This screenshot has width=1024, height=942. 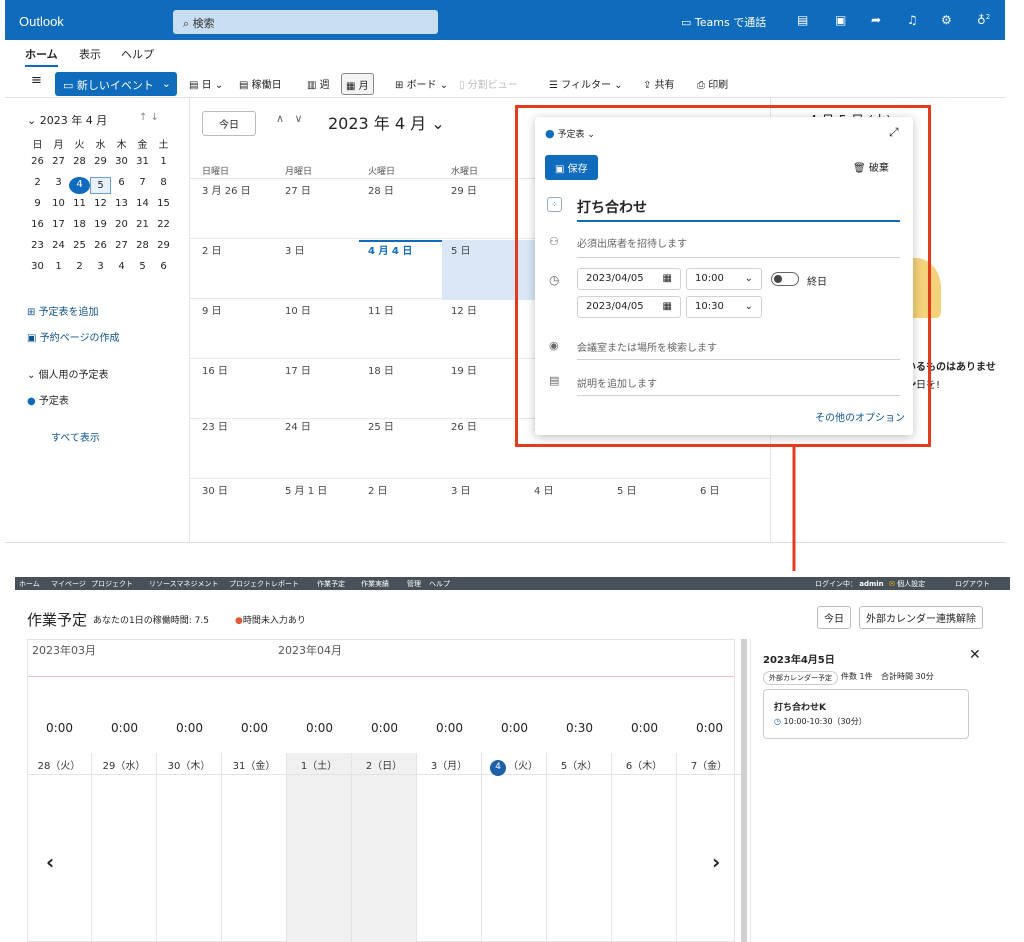 I want to click on chat-icon: ▤, so click(x=802, y=20).